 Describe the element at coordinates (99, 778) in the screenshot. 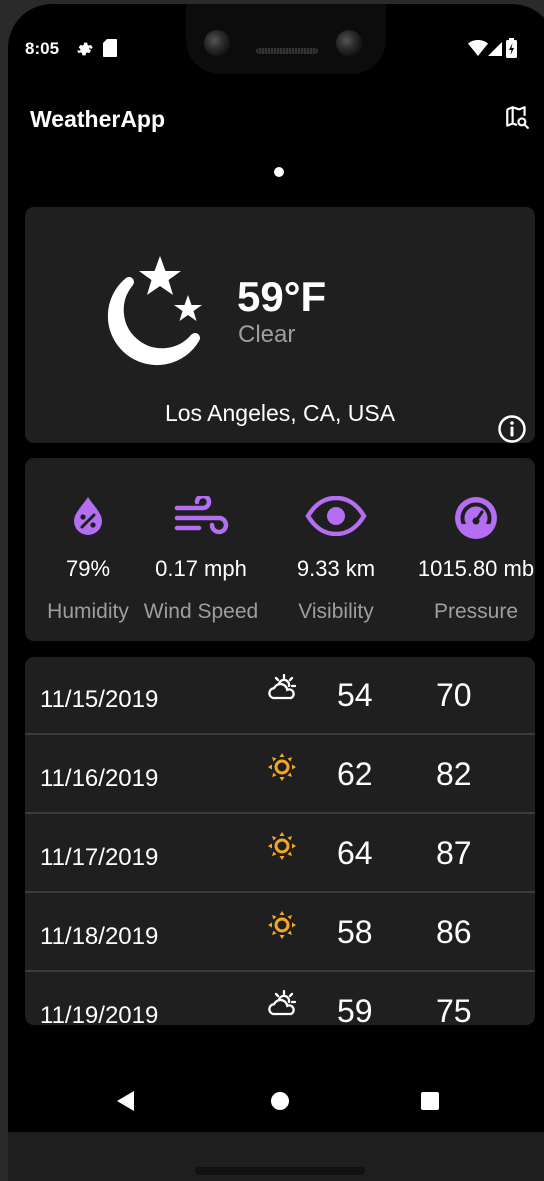

I see `forecast-date: 11/16/2019` at that location.